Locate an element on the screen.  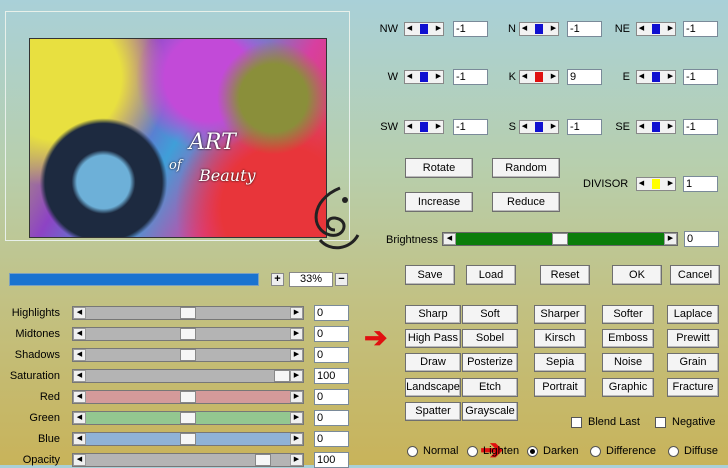
matrix-spinner-se: ◀ ▶ is located at coordinates (656, 127).